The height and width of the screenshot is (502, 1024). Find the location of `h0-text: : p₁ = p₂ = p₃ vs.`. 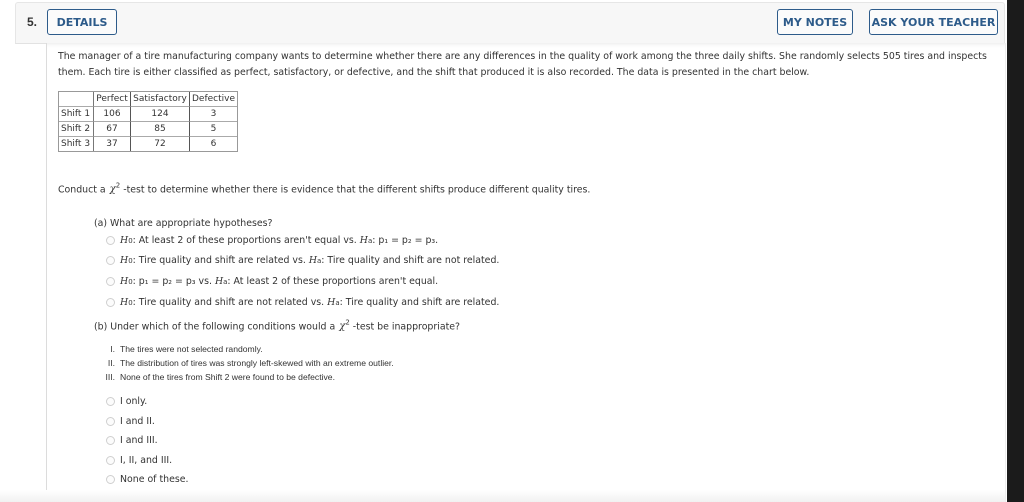

h0-text: : p₁ = p₂ = p₃ vs. is located at coordinates (173, 281).